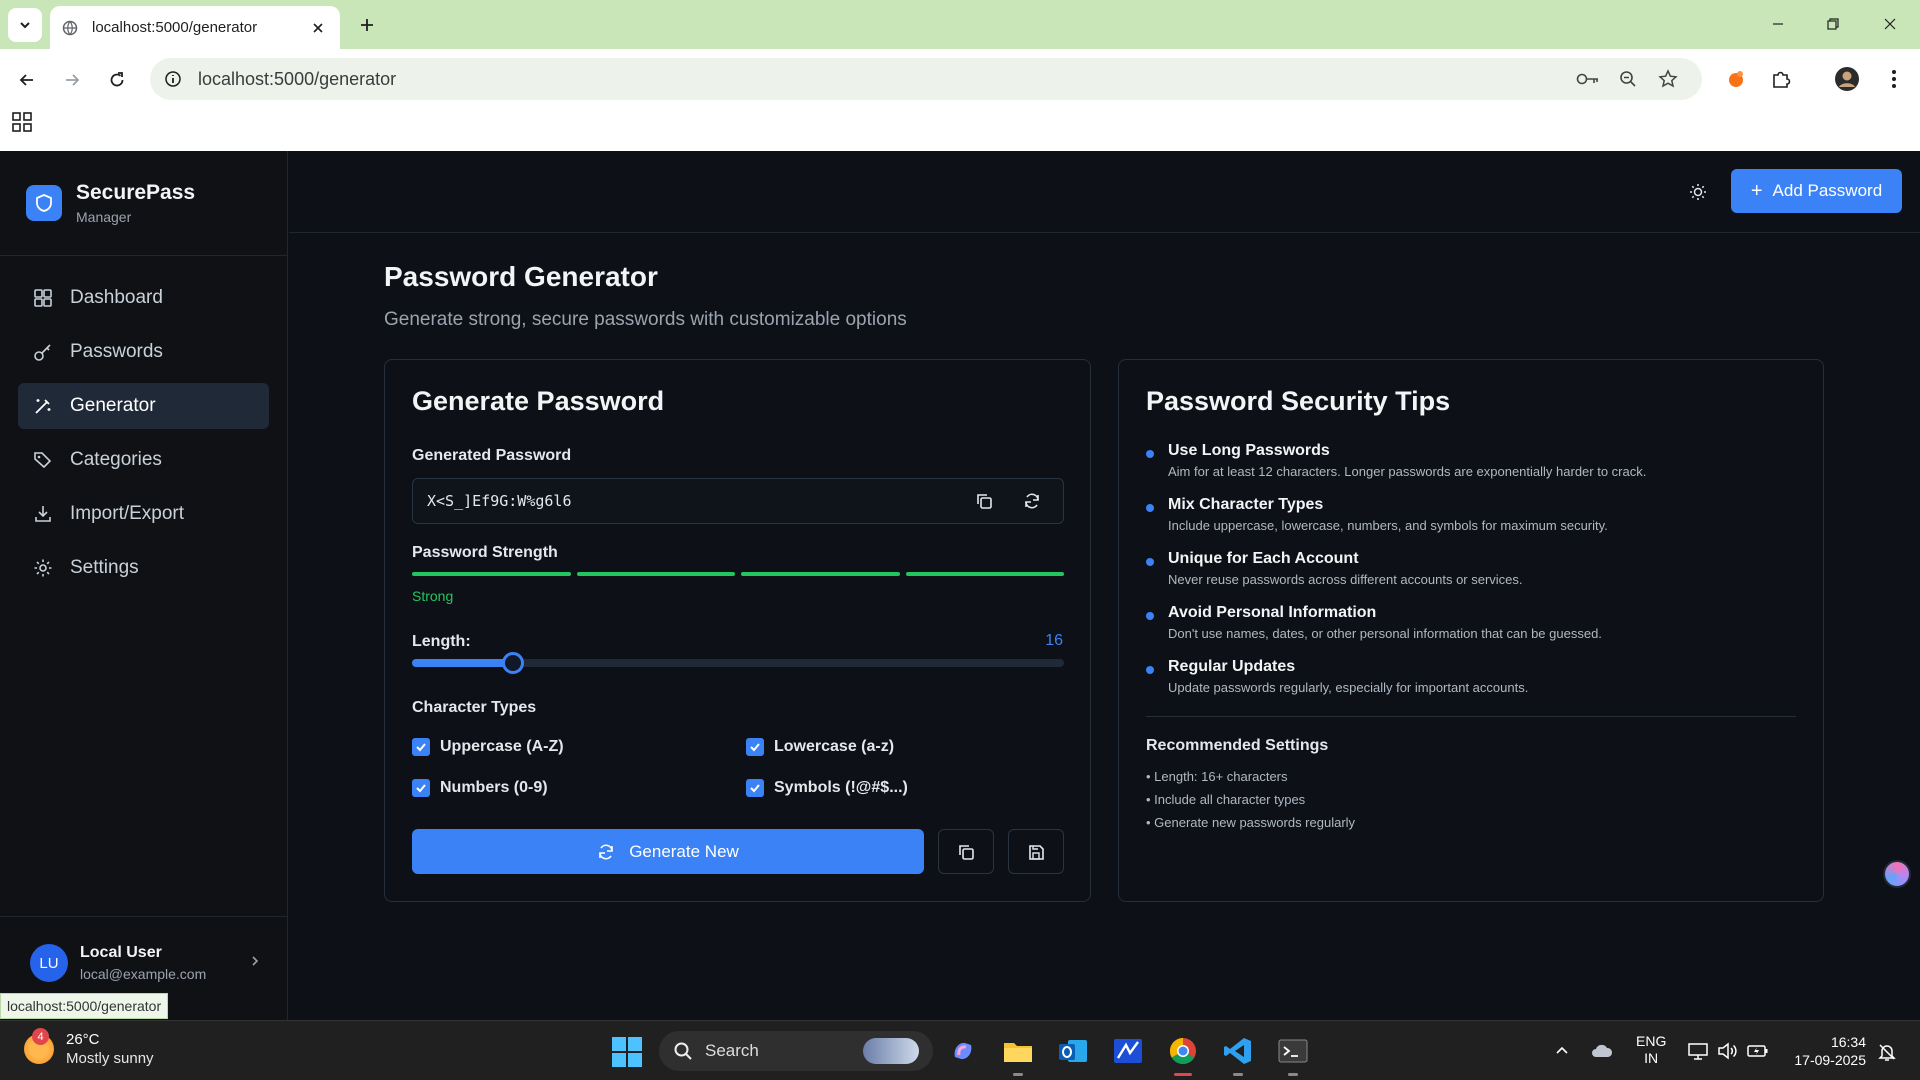  What do you see at coordinates (1238, 1054) in the screenshot?
I see `taskbar-vscode` at bounding box center [1238, 1054].